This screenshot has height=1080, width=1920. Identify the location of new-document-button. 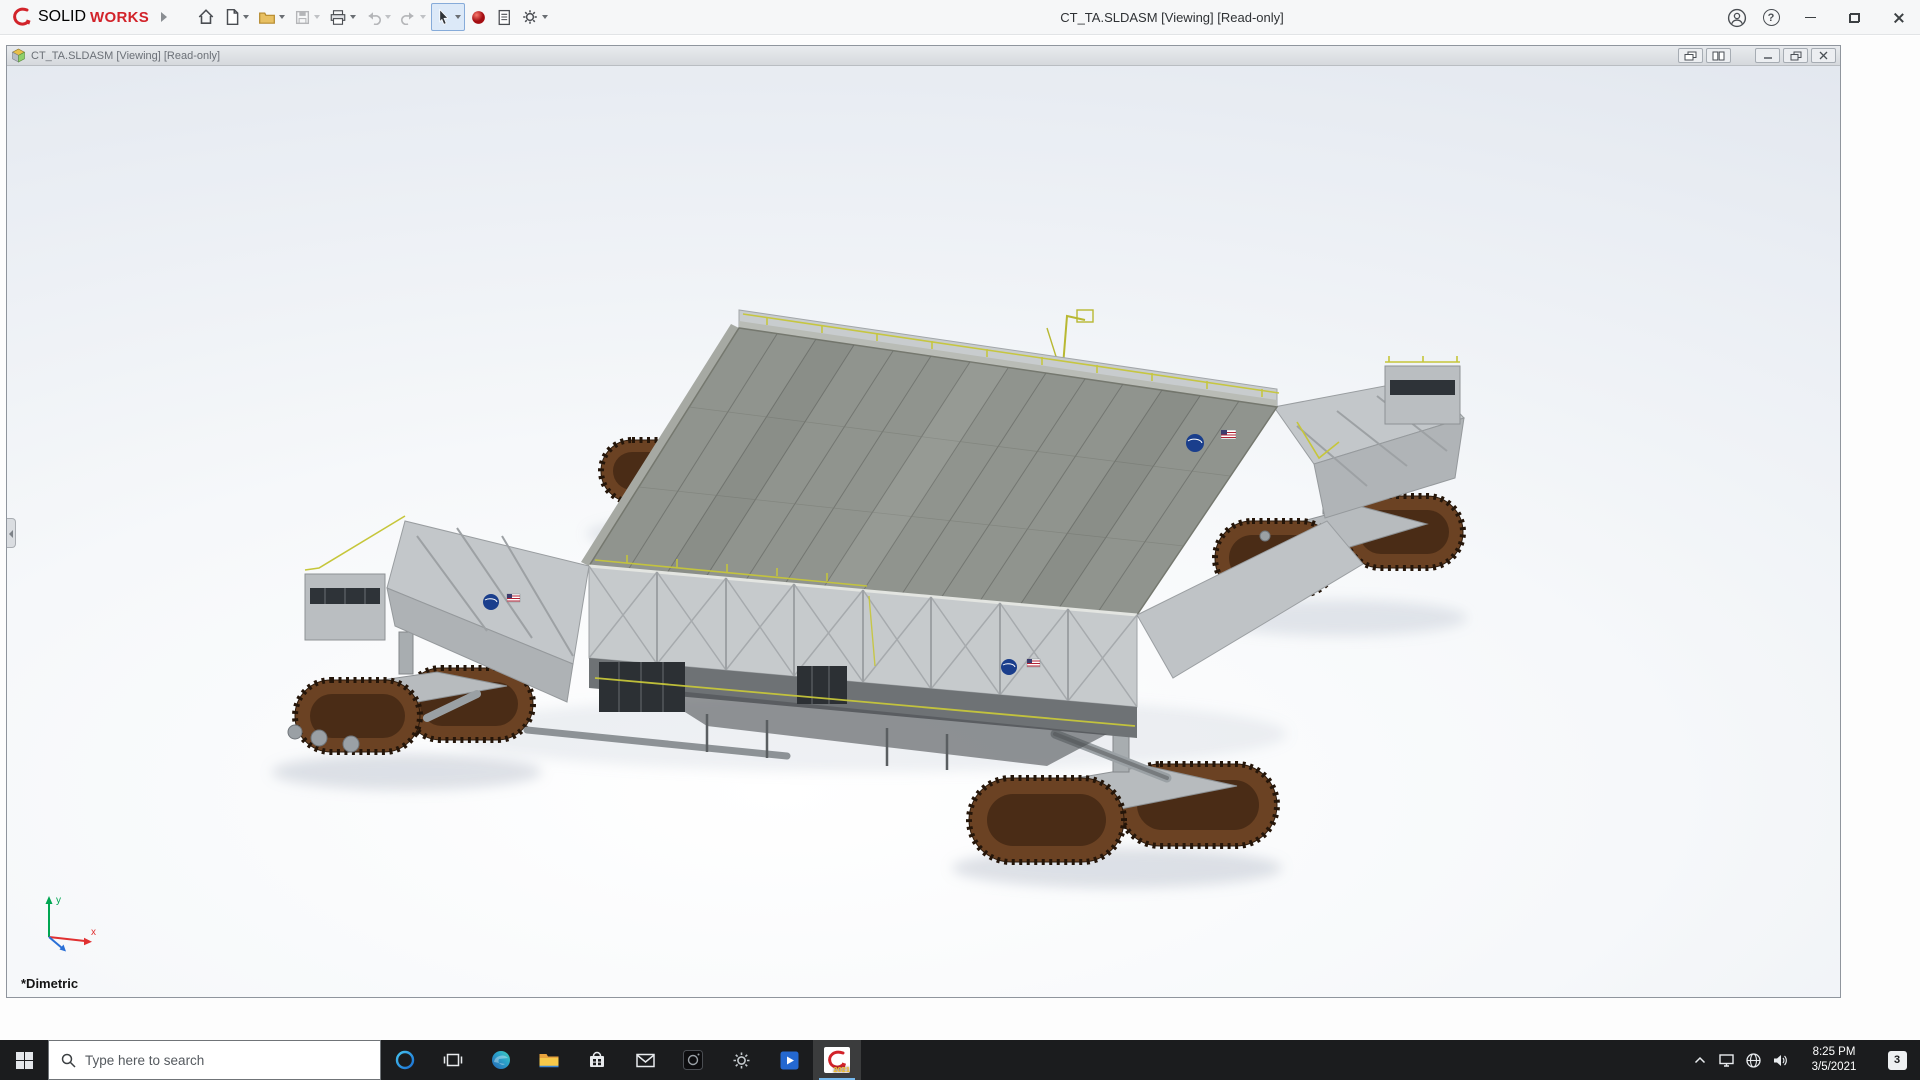
(236, 17).